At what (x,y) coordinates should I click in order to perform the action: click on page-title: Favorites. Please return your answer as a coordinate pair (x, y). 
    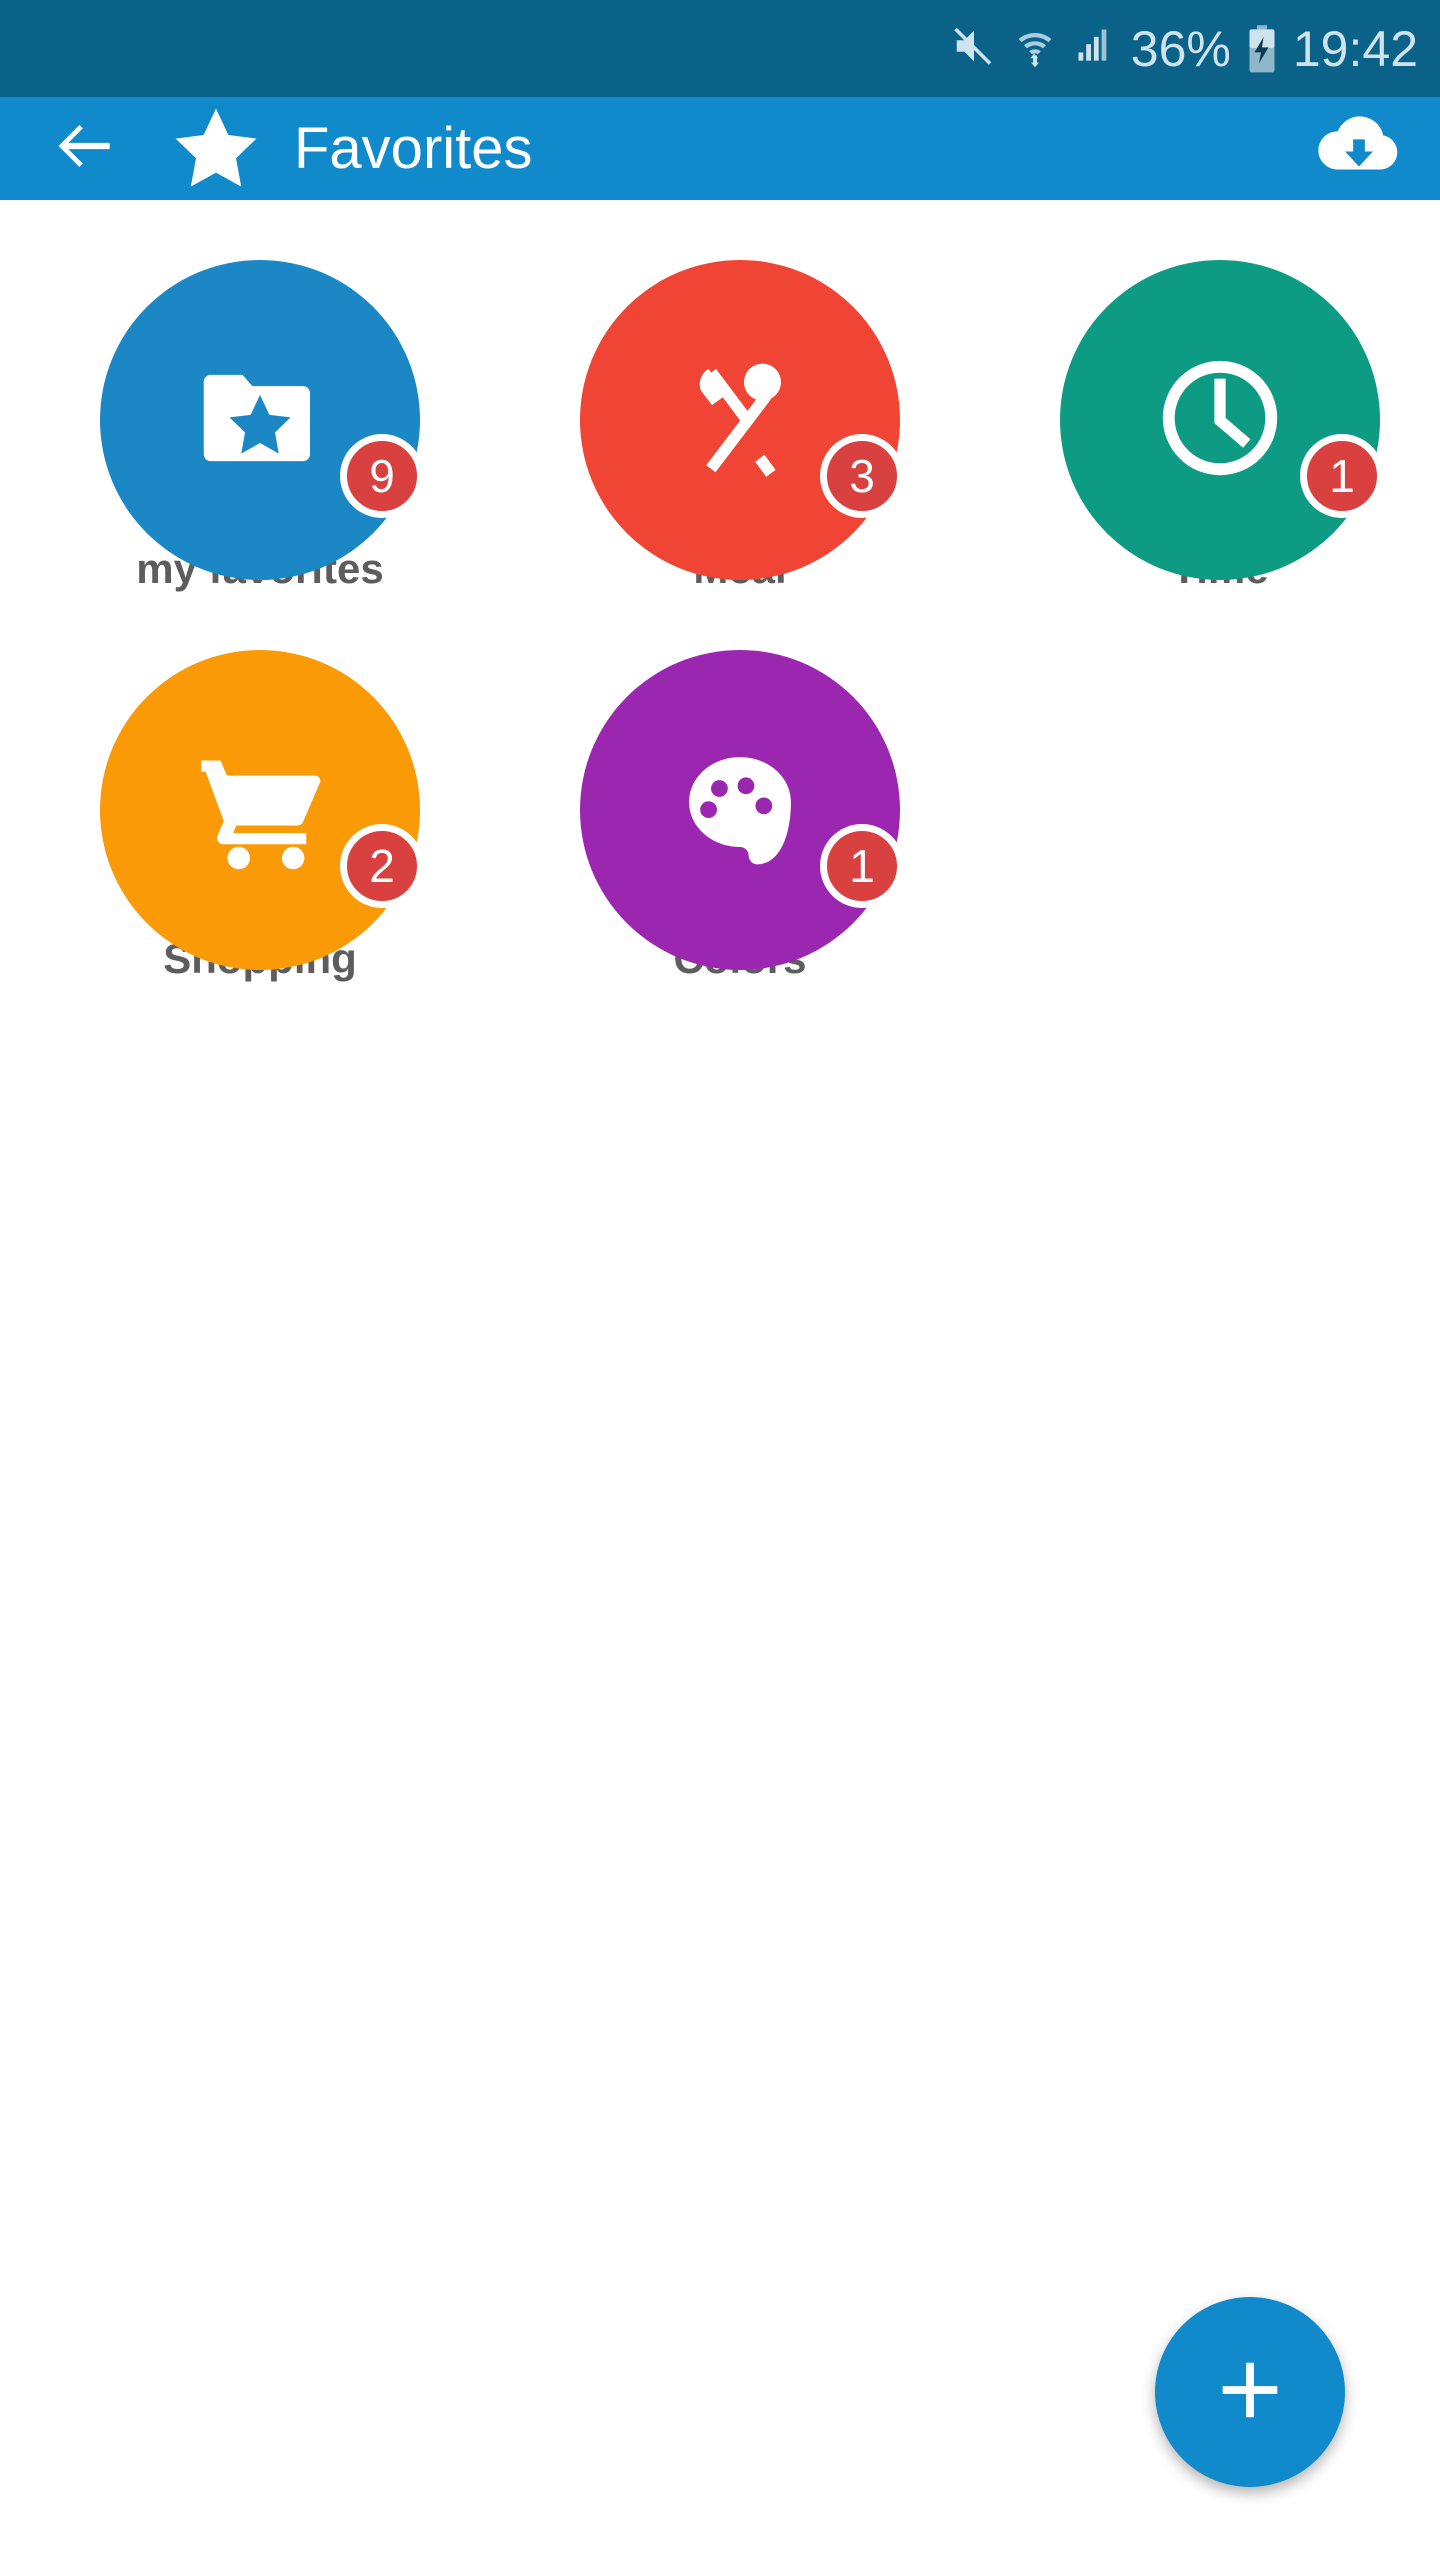
    Looking at the image, I should click on (413, 148).